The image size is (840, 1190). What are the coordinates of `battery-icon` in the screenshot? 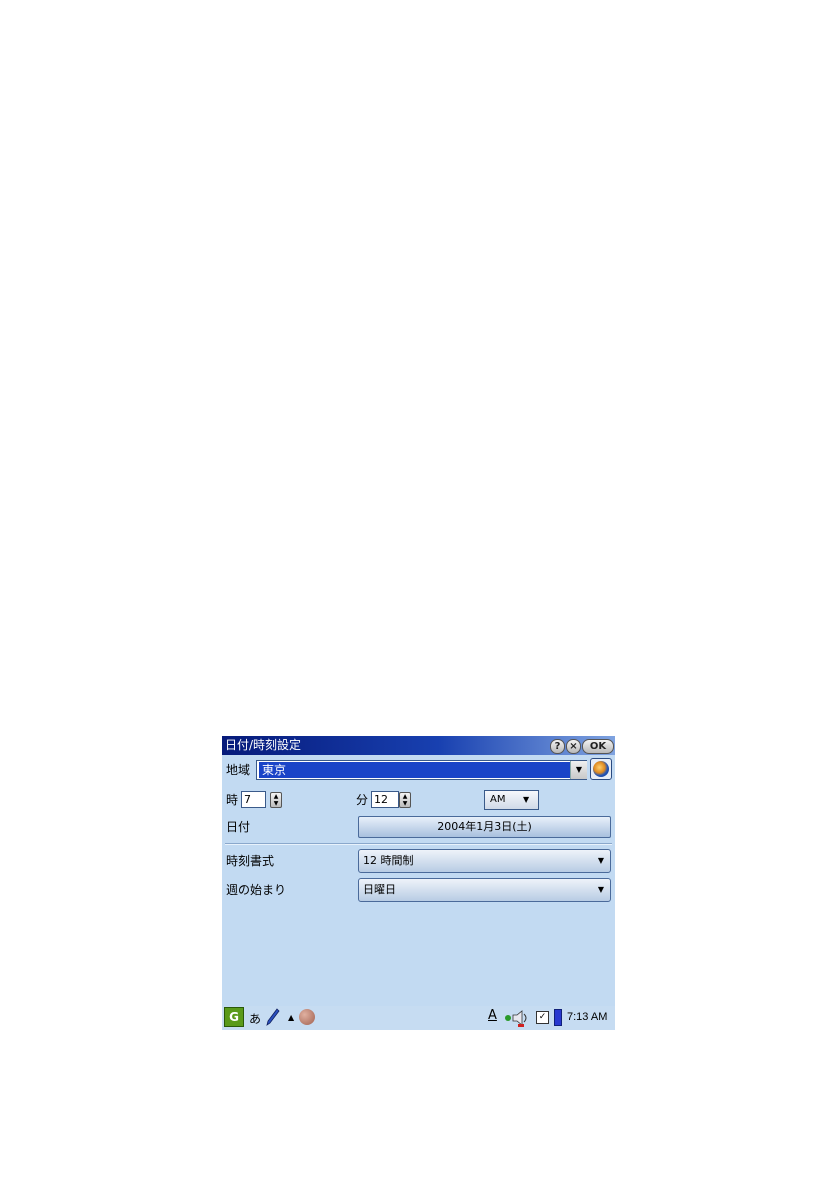 It's located at (558, 1017).